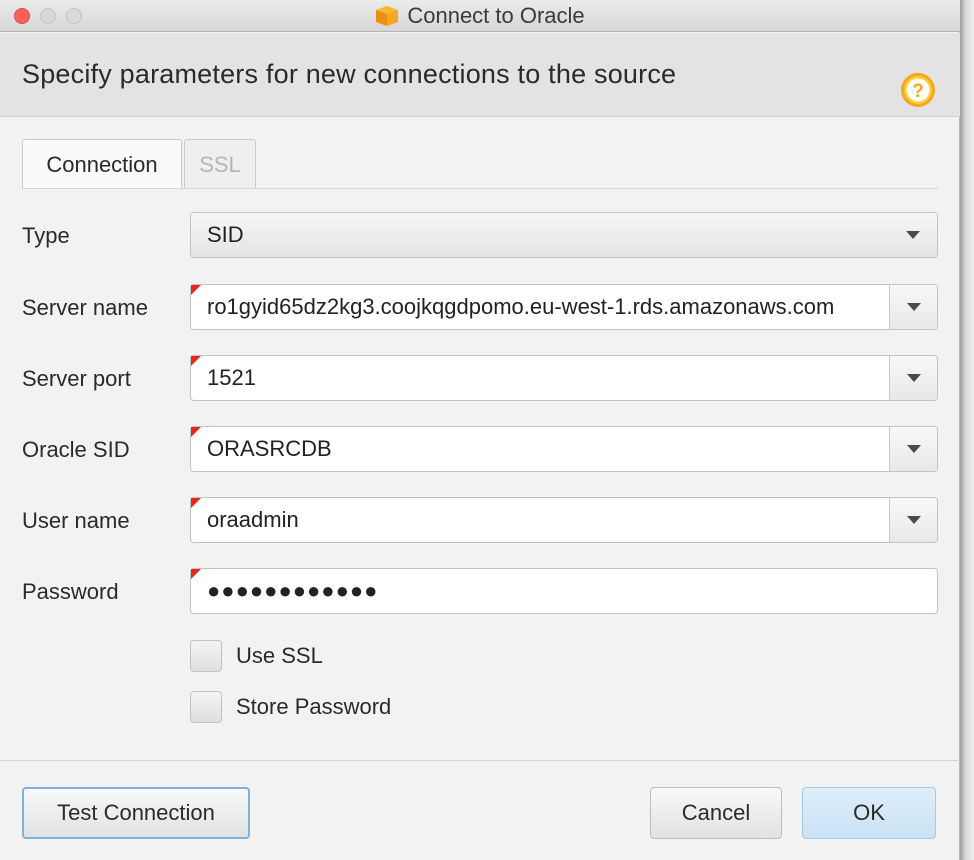  What do you see at coordinates (387, 16) in the screenshot?
I see `aws-box-icon` at bounding box center [387, 16].